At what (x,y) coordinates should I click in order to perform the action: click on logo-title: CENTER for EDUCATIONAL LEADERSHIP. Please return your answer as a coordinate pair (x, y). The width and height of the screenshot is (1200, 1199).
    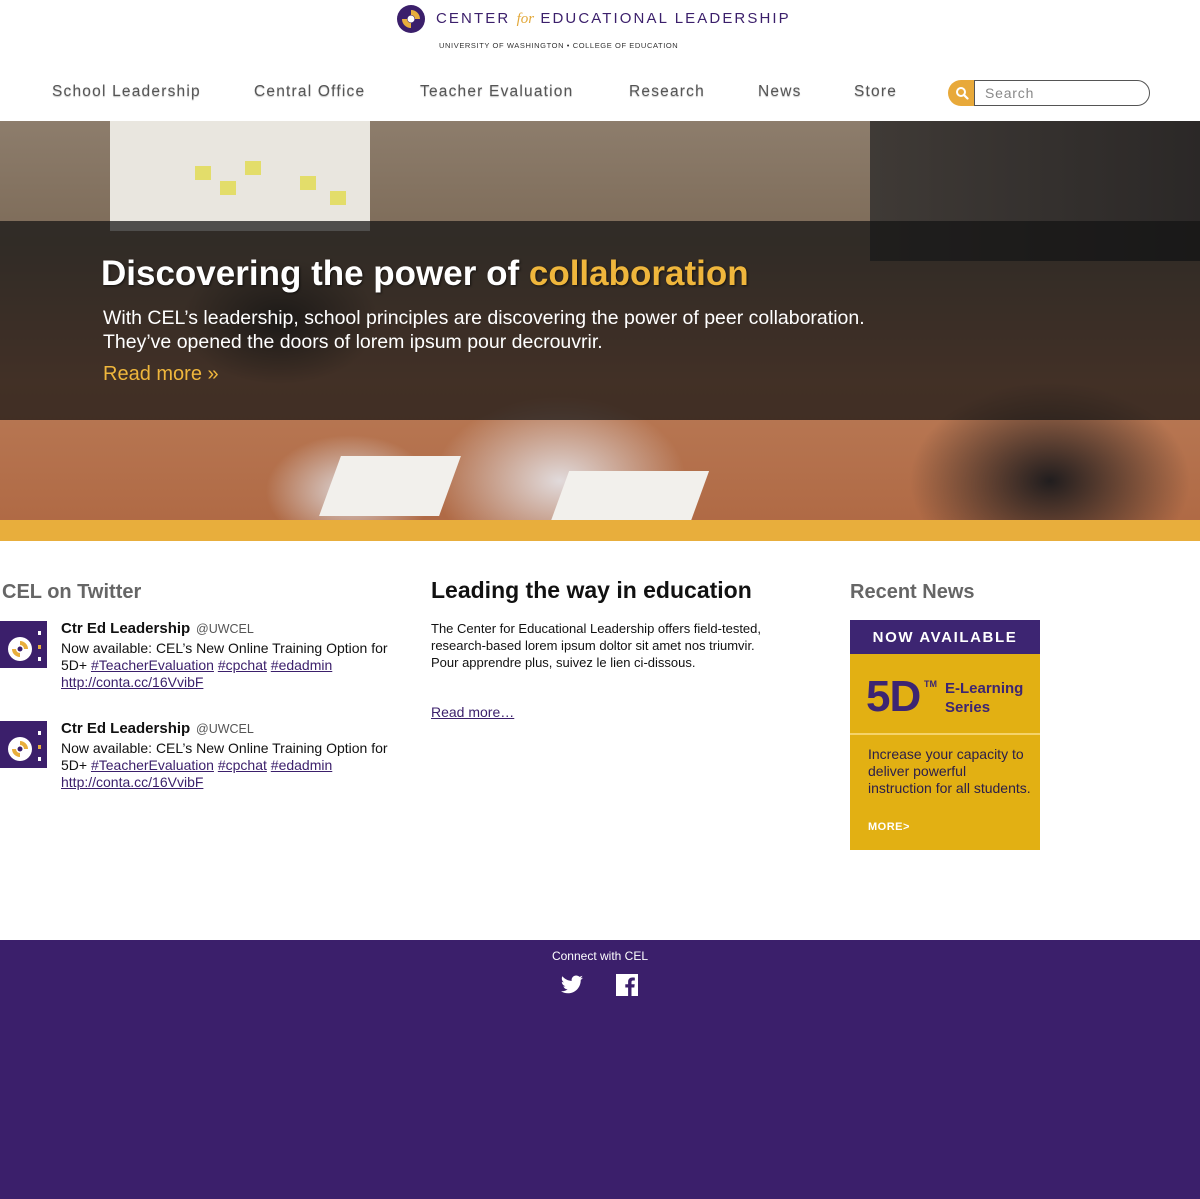
    Looking at the image, I should click on (613, 19).